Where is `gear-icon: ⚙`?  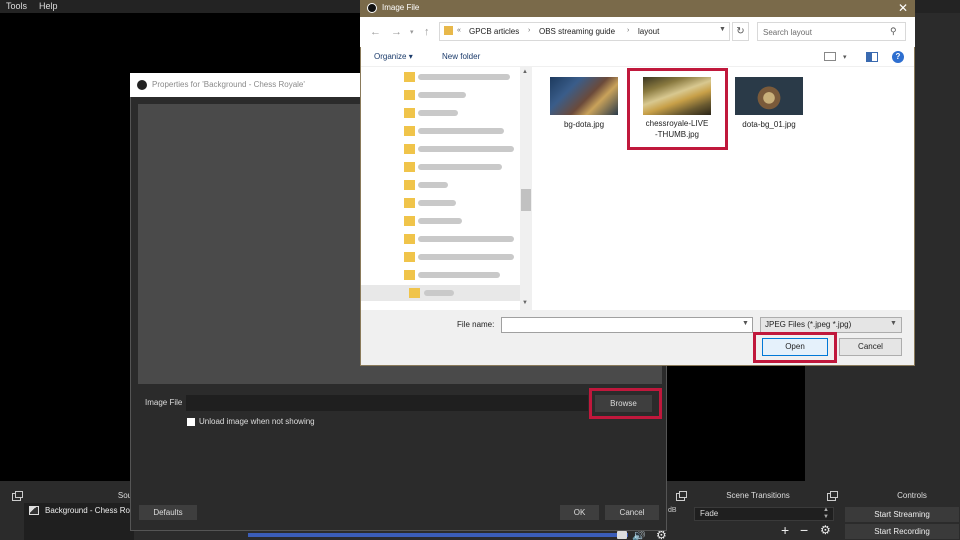
gear-icon: ⚙ is located at coordinates (825, 530).